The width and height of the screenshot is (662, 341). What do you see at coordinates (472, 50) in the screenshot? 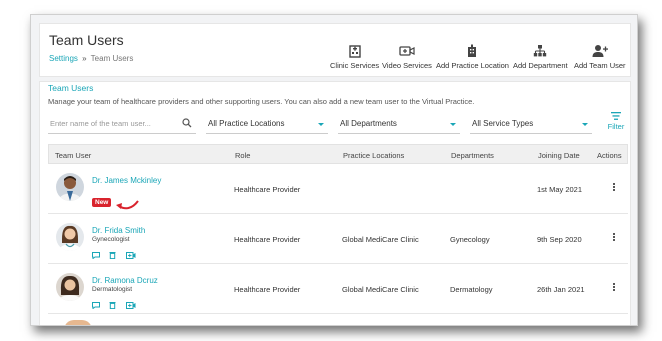
I see `building-add-icon` at bounding box center [472, 50].